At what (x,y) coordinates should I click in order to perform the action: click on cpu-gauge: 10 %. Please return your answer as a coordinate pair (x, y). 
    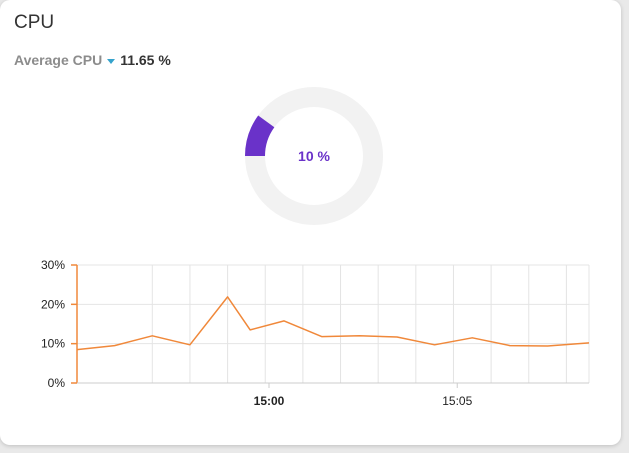
    Looking at the image, I should click on (314, 156).